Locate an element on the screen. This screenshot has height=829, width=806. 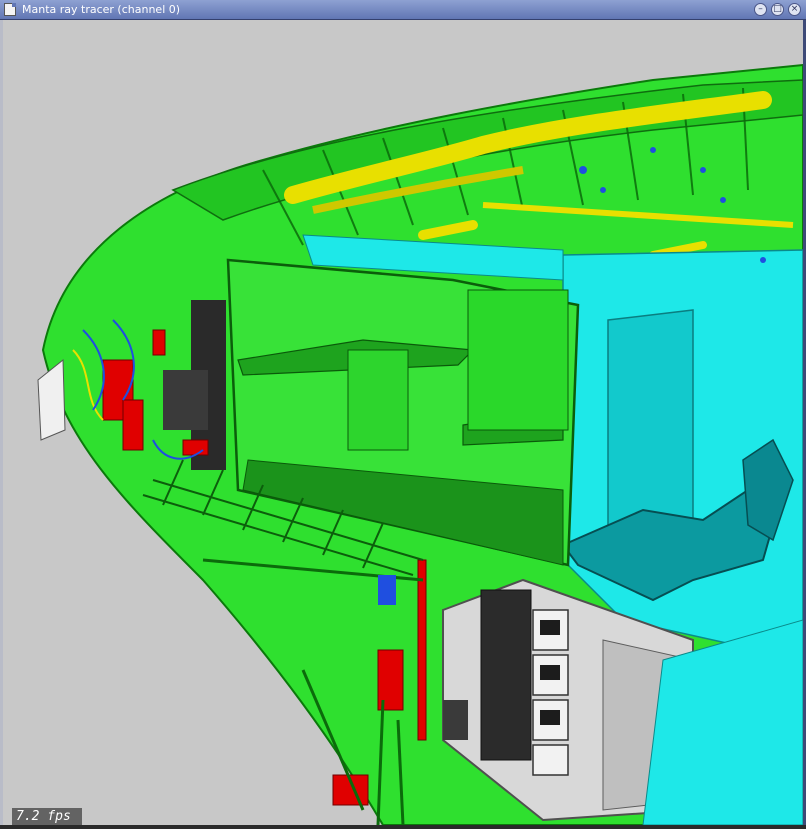
window-icon is located at coordinates (10, 9).